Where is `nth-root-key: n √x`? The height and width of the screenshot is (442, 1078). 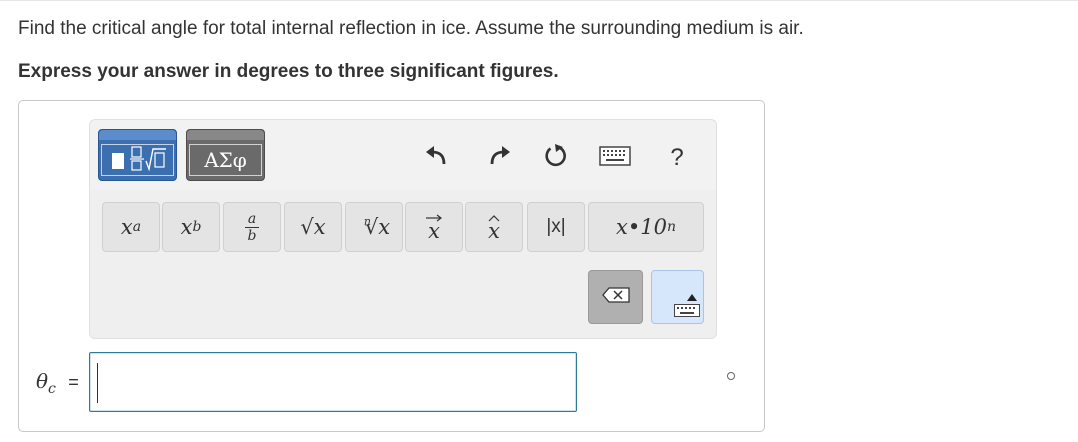
nth-root-key: n √x is located at coordinates (374, 227).